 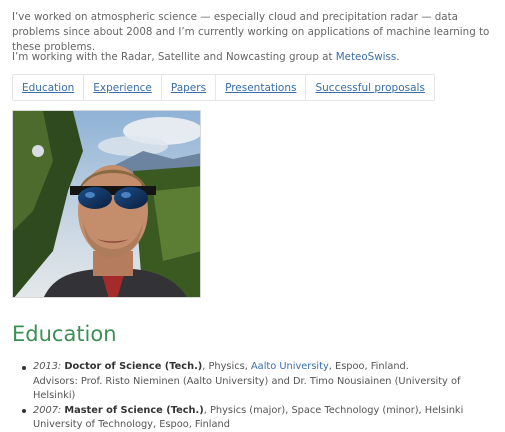 I want to click on degree-field: , Physics,, so click(x=226, y=366).